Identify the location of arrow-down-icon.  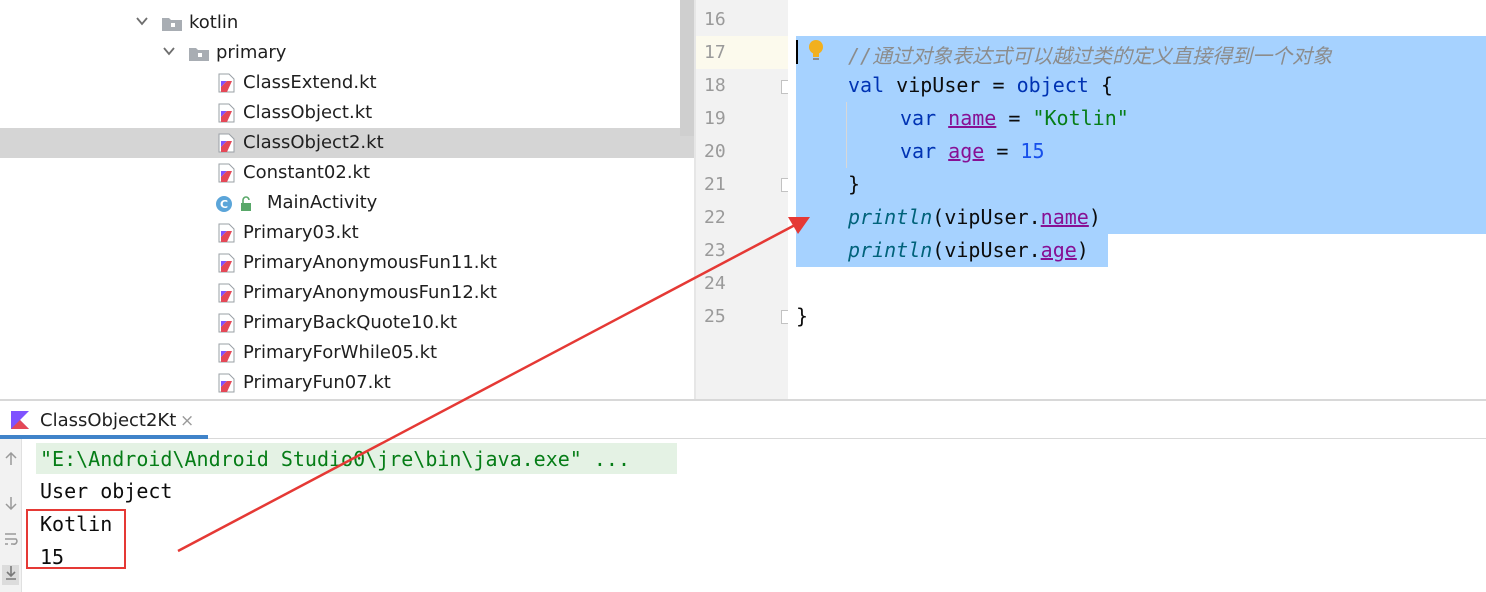
(10, 505).